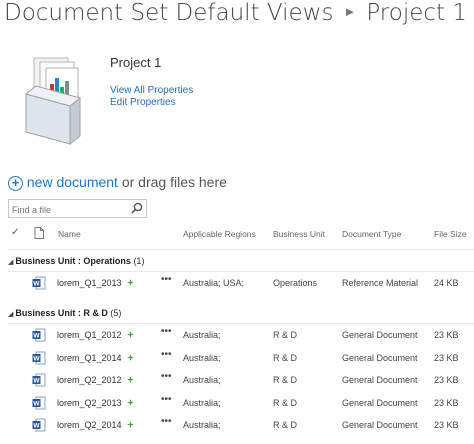 Image resolution: width=474 pixels, height=444 pixels. I want to click on file-name-link: lorem_Q1_2013, so click(89, 283).